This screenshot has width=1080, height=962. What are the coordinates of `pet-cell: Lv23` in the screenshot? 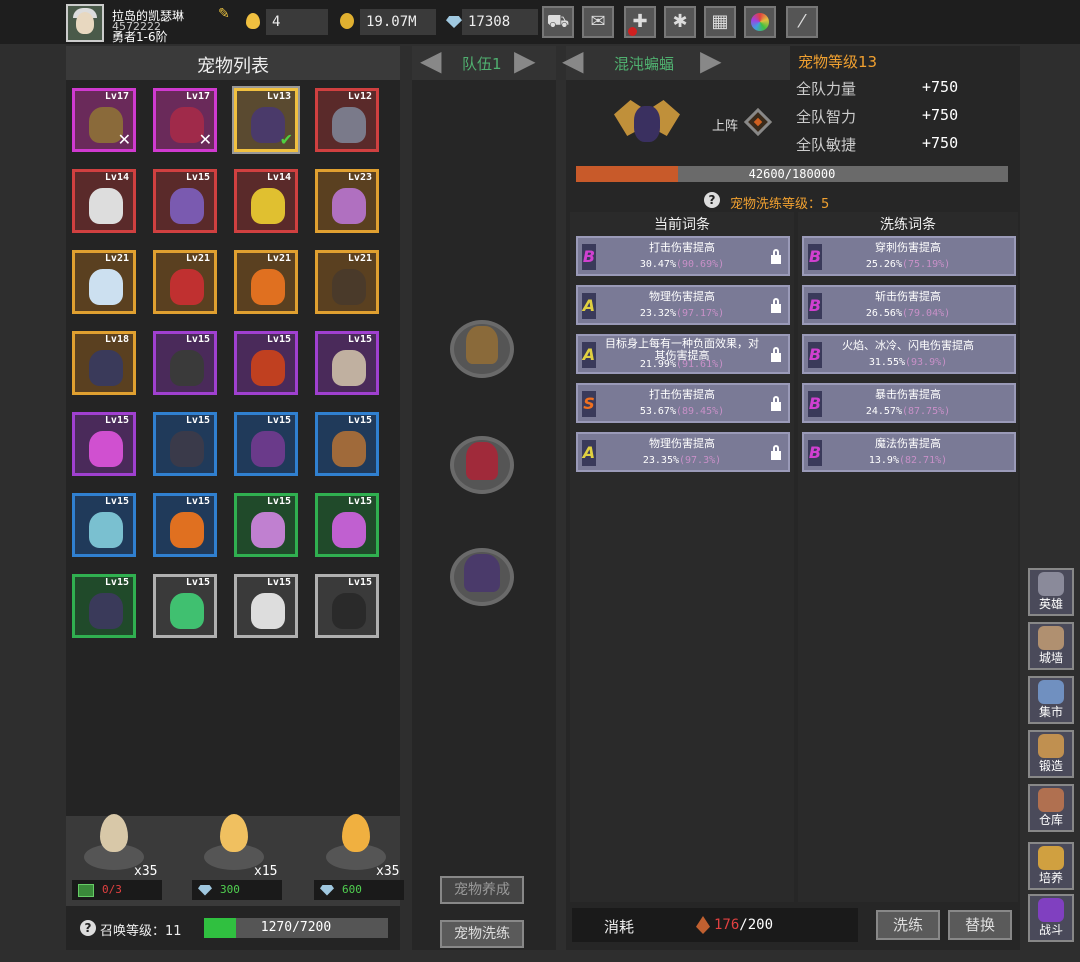 It's located at (347, 201).